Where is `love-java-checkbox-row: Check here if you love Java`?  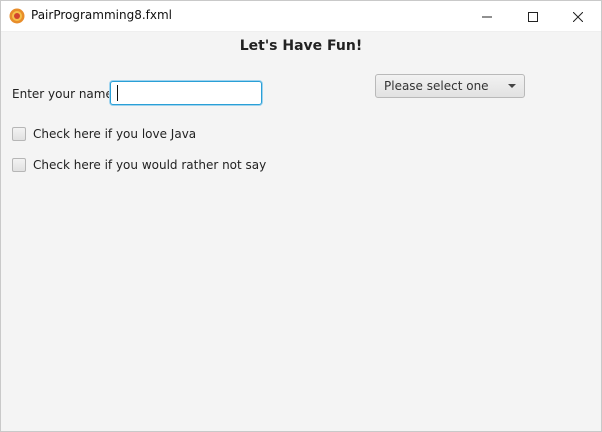 love-java-checkbox-row: Check here if you love Java is located at coordinates (104, 134).